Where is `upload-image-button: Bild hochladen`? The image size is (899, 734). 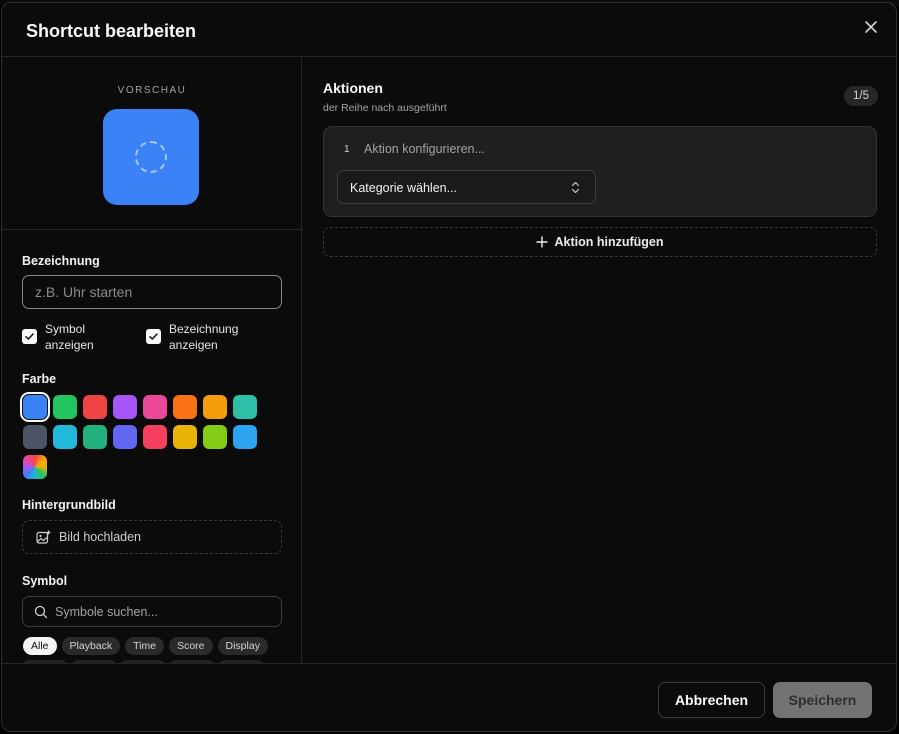 upload-image-button: Bild hochladen is located at coordinates (152, 537).